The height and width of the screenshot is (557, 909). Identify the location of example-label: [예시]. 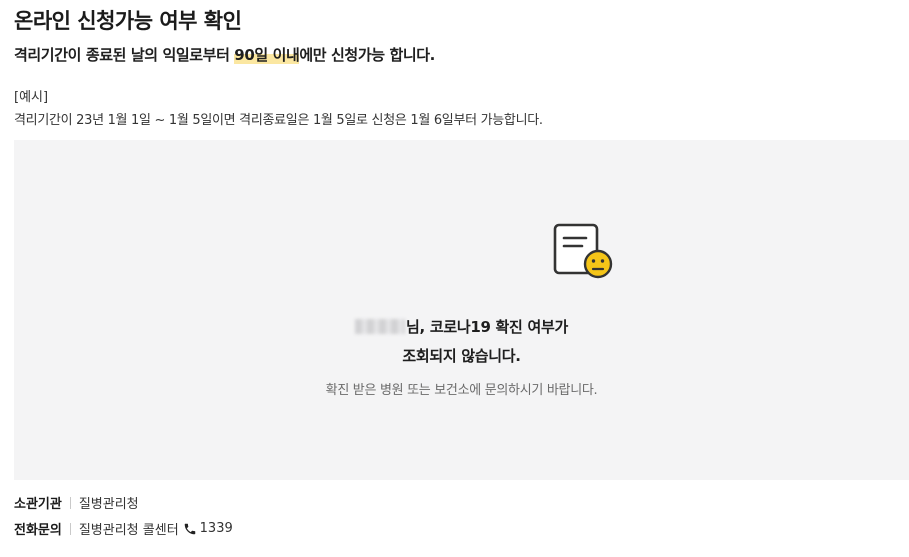
(31, 97).